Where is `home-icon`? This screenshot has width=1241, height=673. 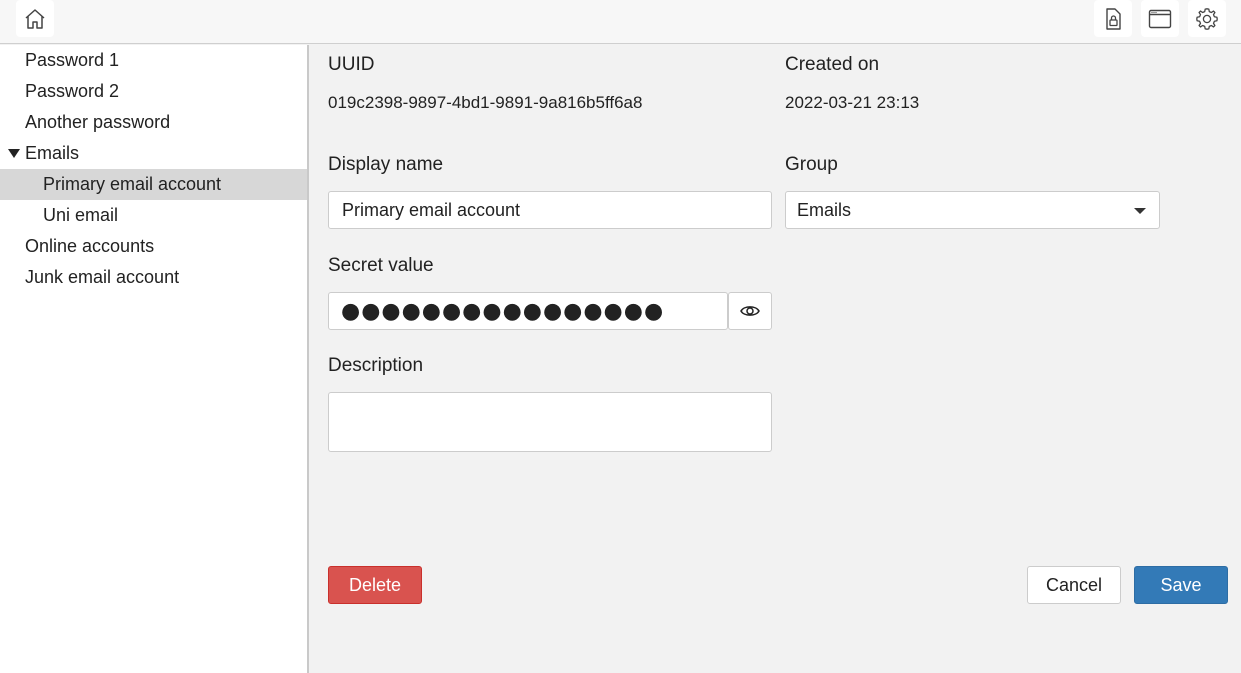
home-icon is located at coordinates (35, 18).